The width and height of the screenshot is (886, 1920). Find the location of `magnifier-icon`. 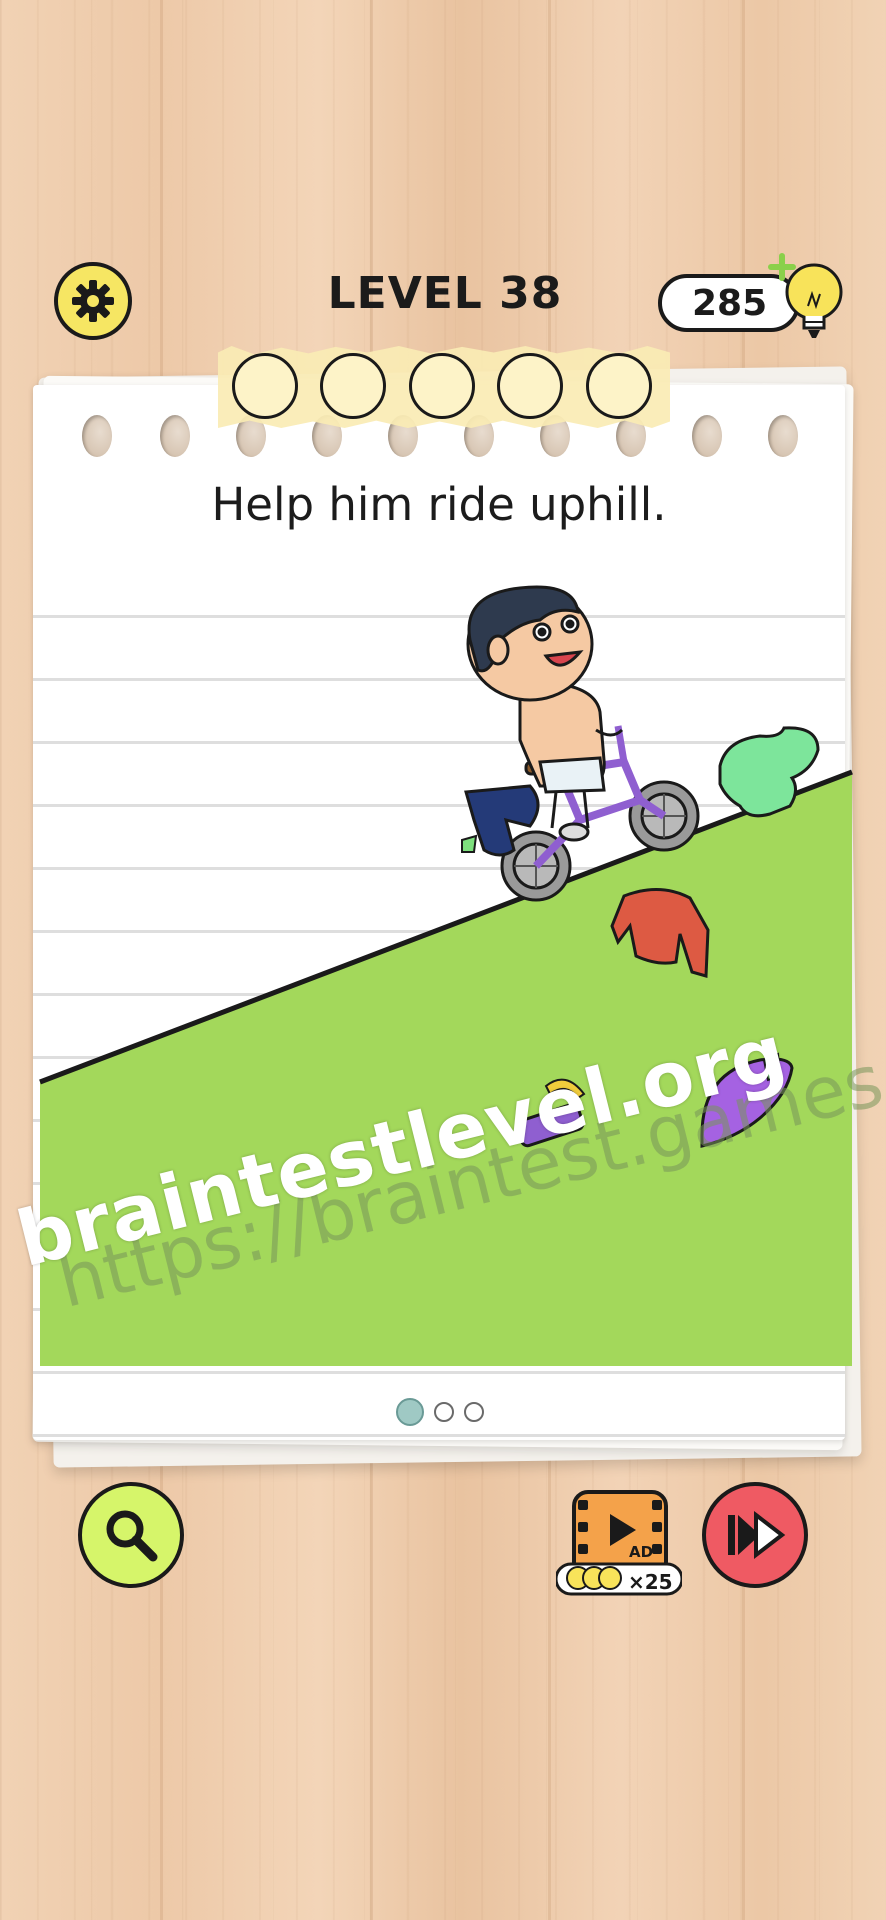

magnifier-icon is located at coordinates (132, 1536).